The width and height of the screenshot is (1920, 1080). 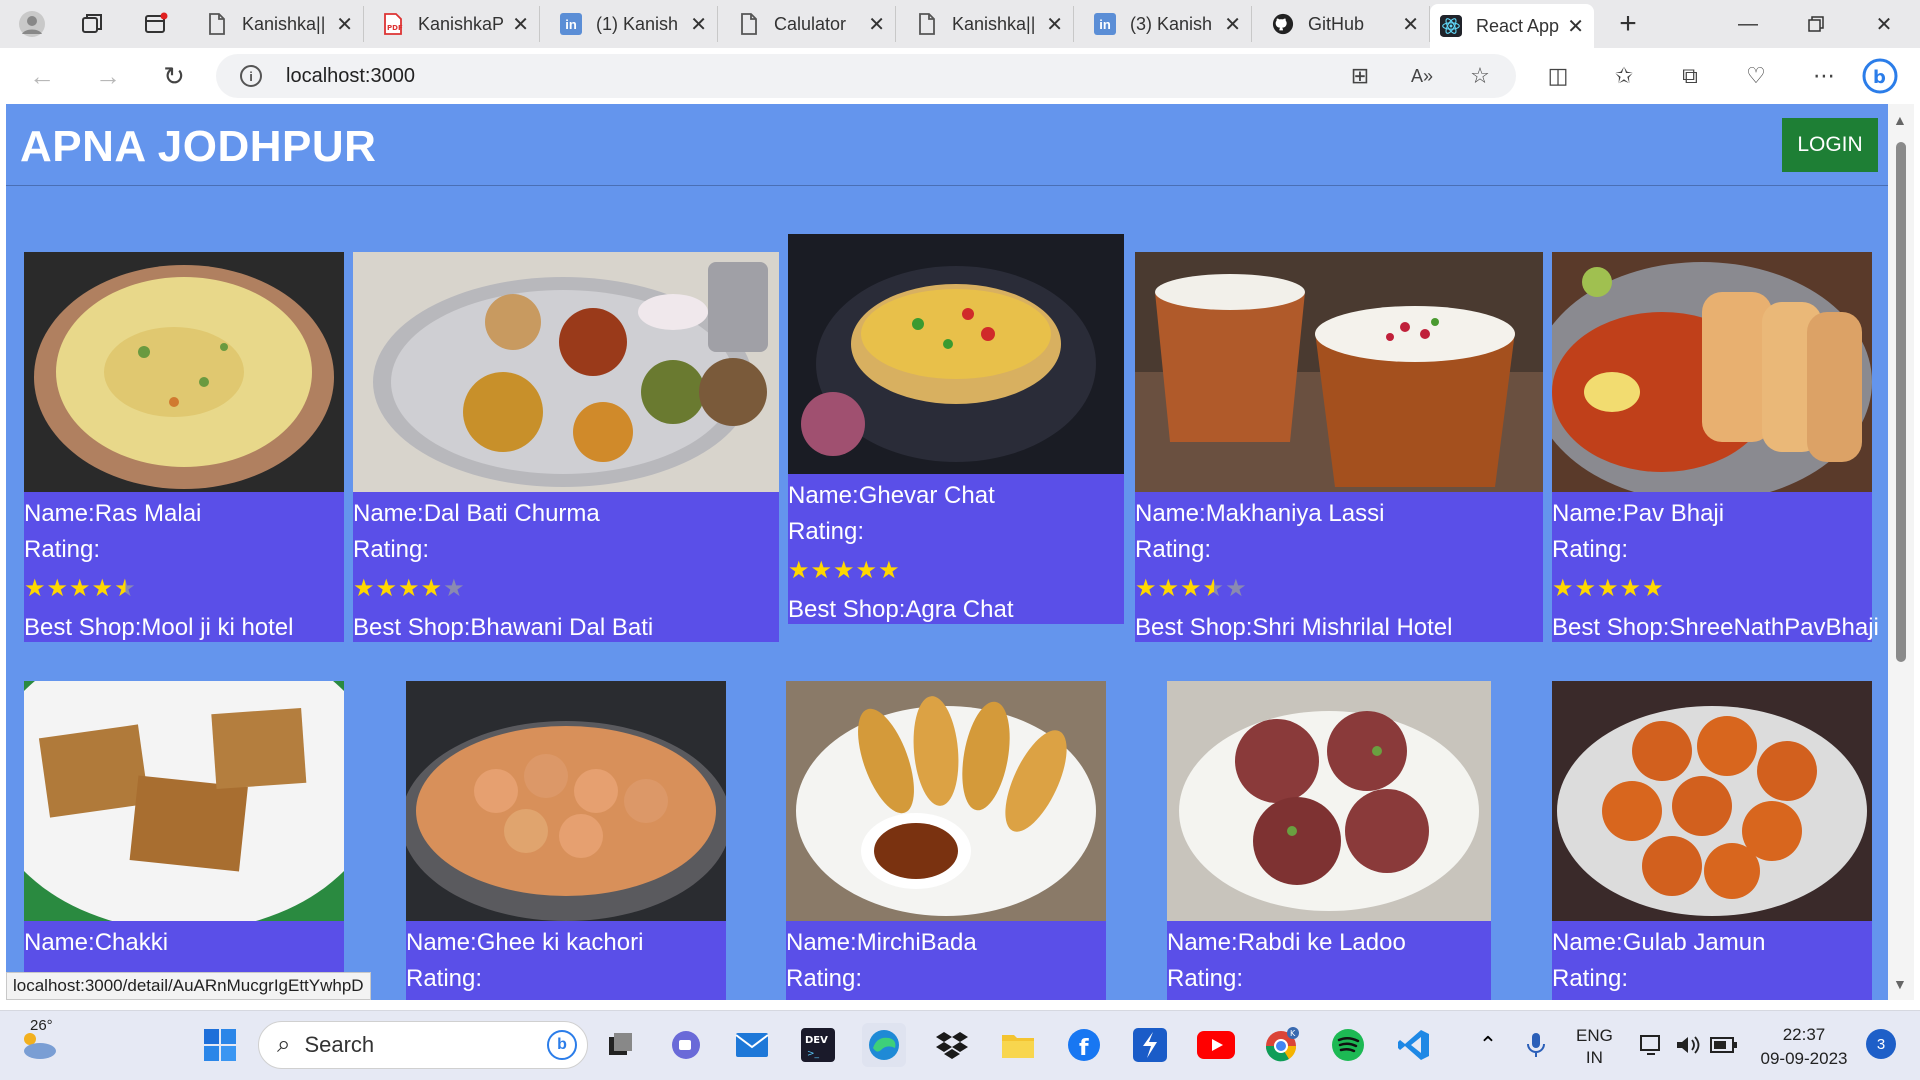 What do you see at coordinates (1536, 1045) in the screenshot?
I see `microphone-icon` at bounding box center [1536, 1045].